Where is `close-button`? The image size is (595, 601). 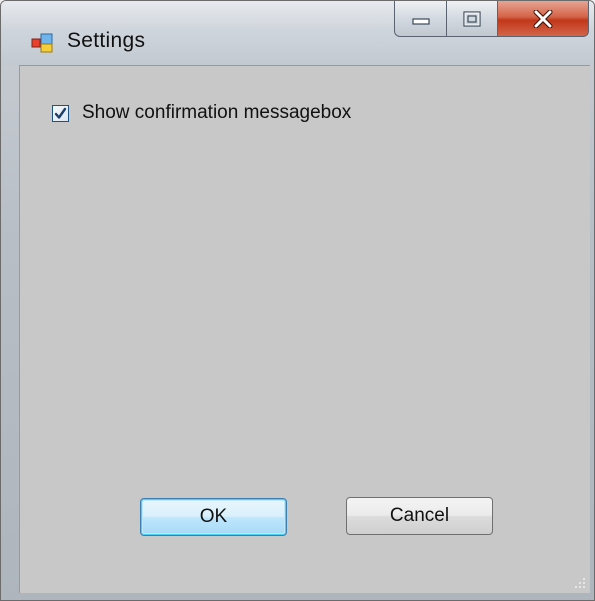
close-button is located at coordinates (543, 19).